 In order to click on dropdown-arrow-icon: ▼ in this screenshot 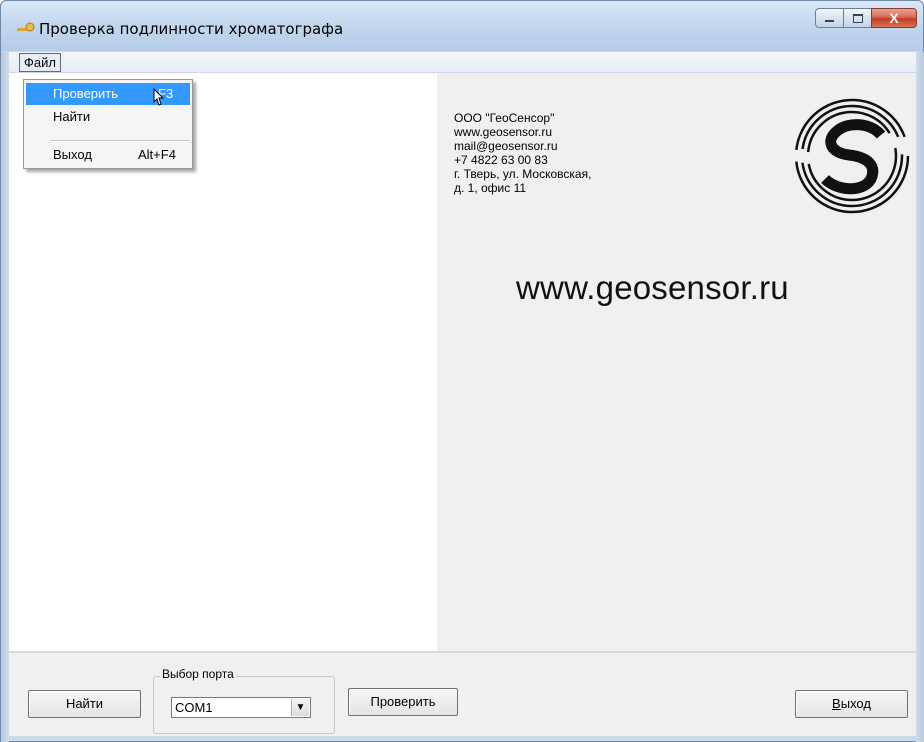, I will do `click(300, 707)`.